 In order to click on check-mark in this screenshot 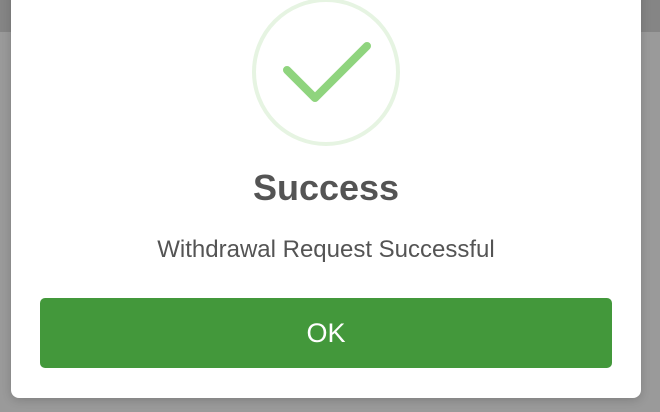, I will do `click(327, 72)`.